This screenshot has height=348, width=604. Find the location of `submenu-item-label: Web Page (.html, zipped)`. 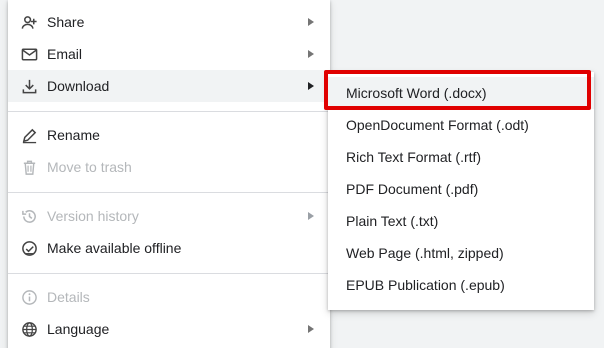

submenu-item-label: Web Page (.html, zipped) is located at coordinates (425, 253).